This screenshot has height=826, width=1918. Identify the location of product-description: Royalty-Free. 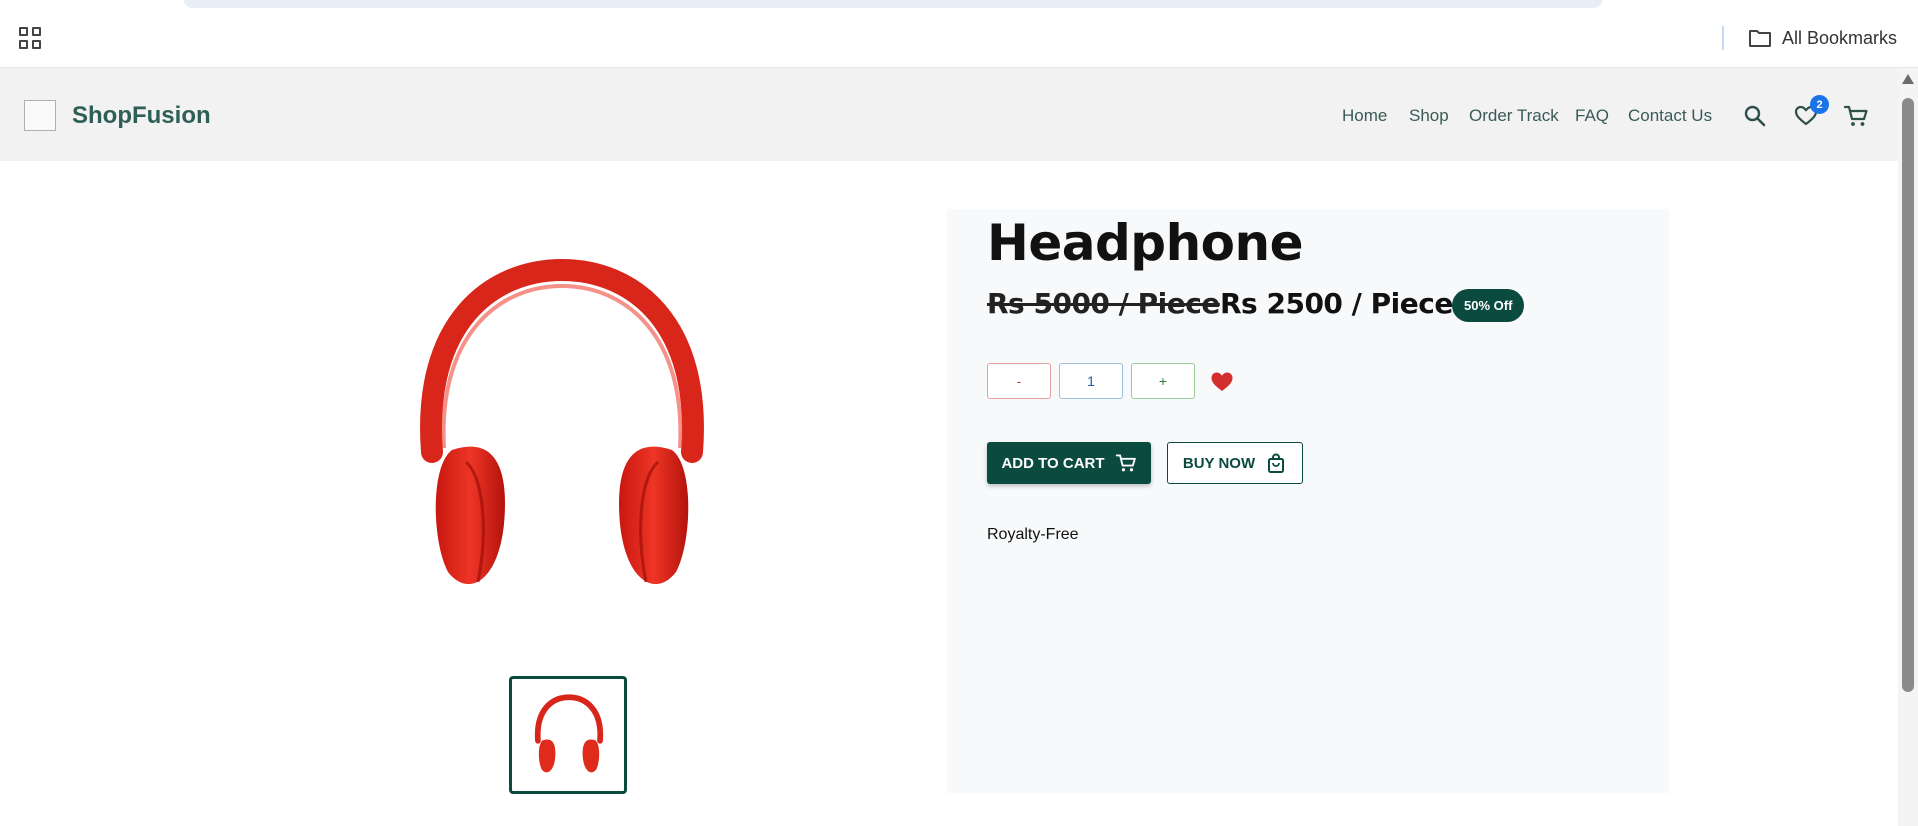
(1033, 534).